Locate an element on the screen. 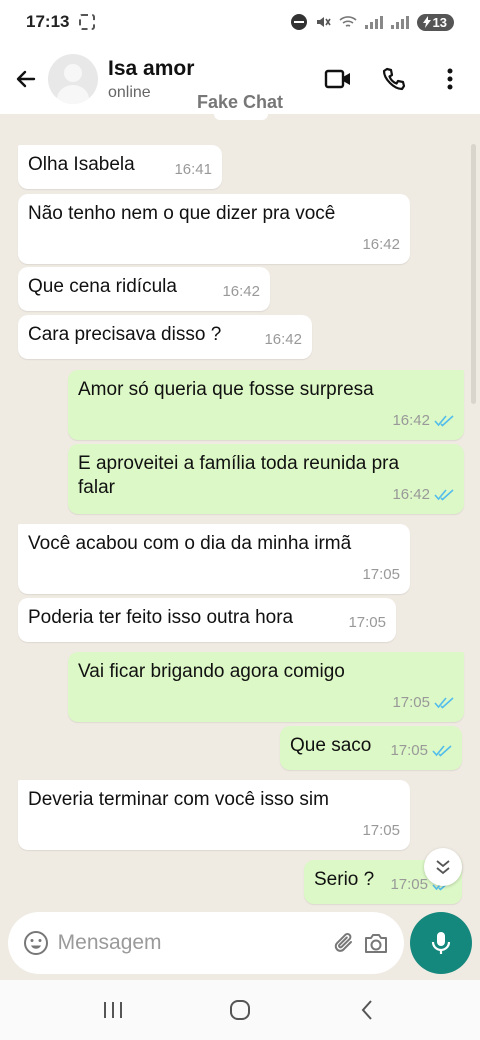  message-text: Poderia ter feito isso outra hora is located at coordinates (161, 617).